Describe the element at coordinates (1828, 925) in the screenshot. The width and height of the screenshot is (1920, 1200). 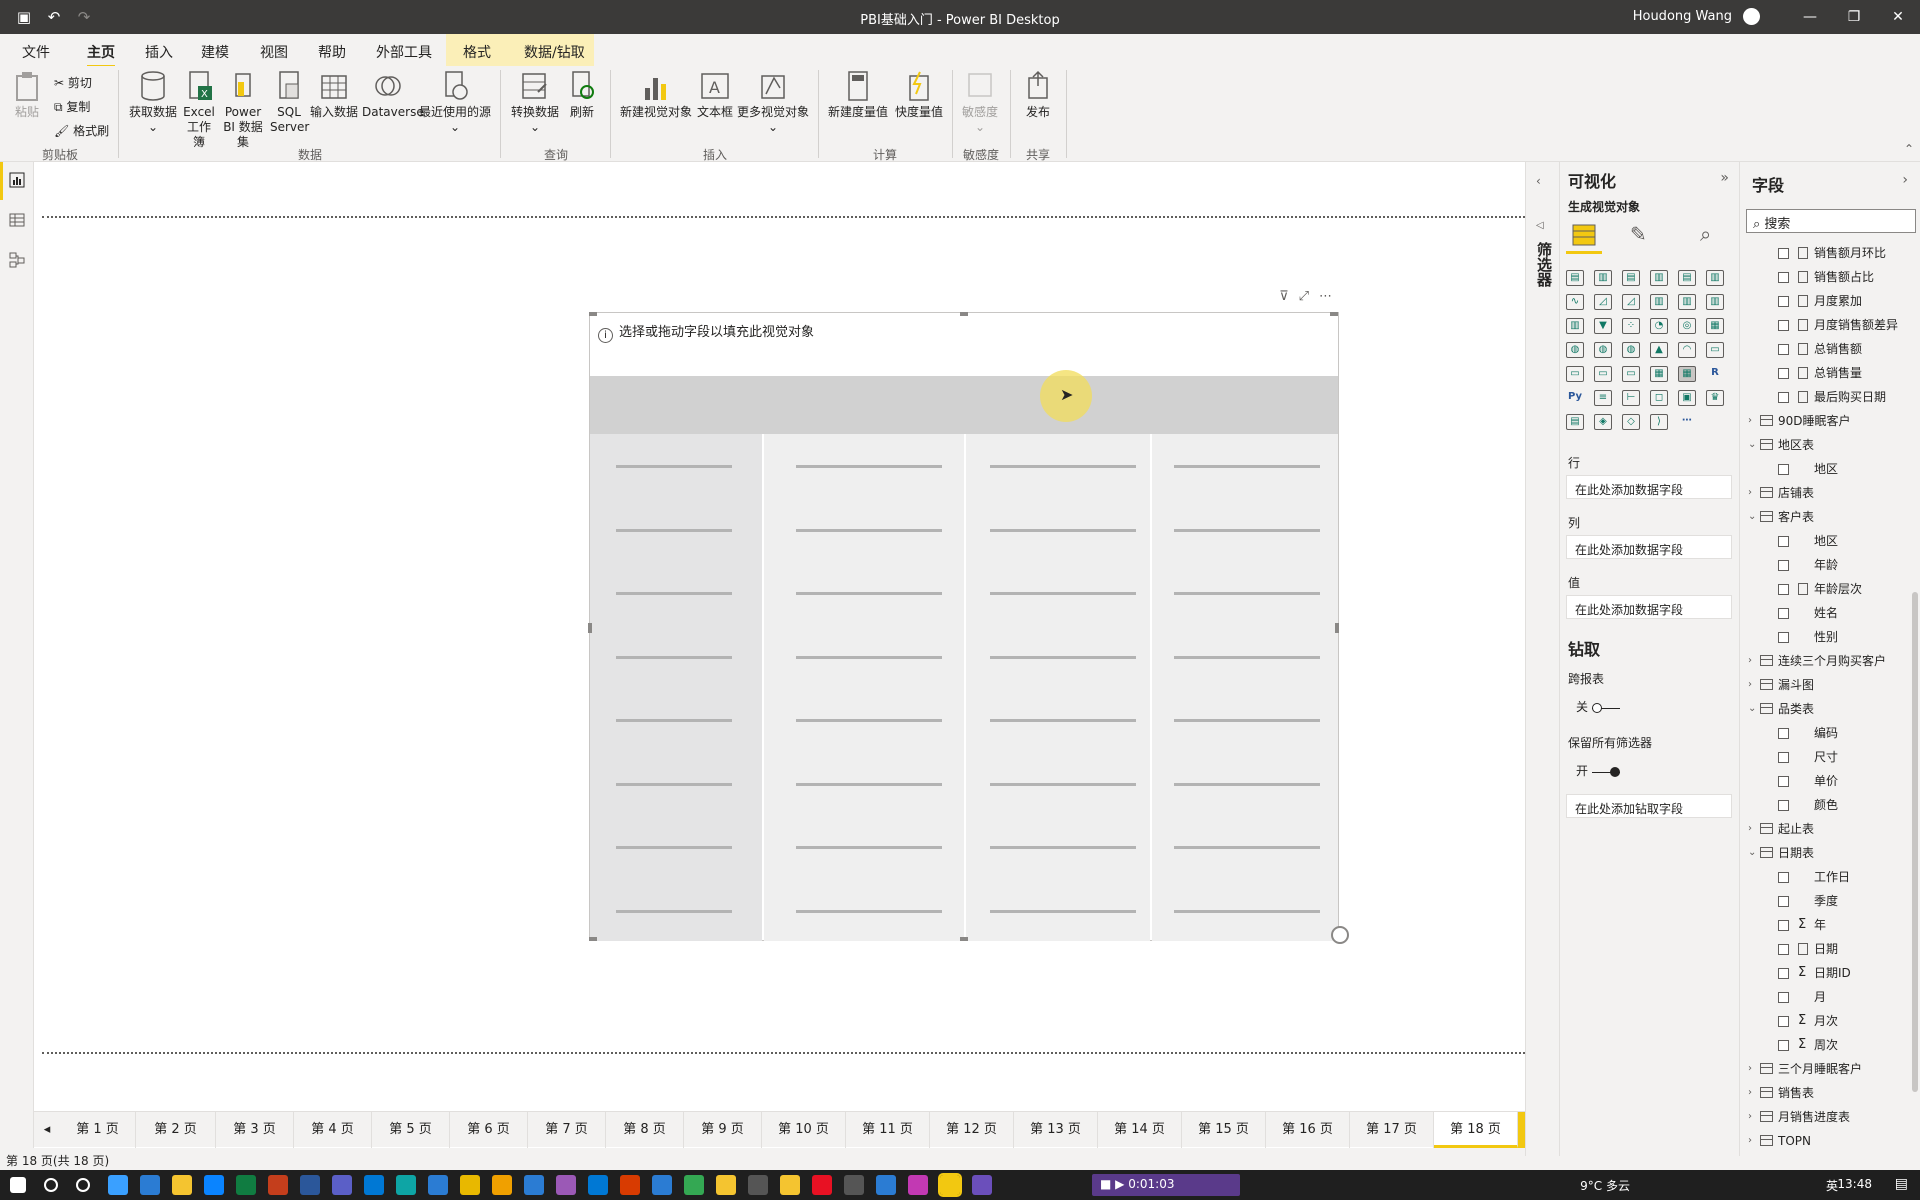
I see `field-item: Σ年` at that location.